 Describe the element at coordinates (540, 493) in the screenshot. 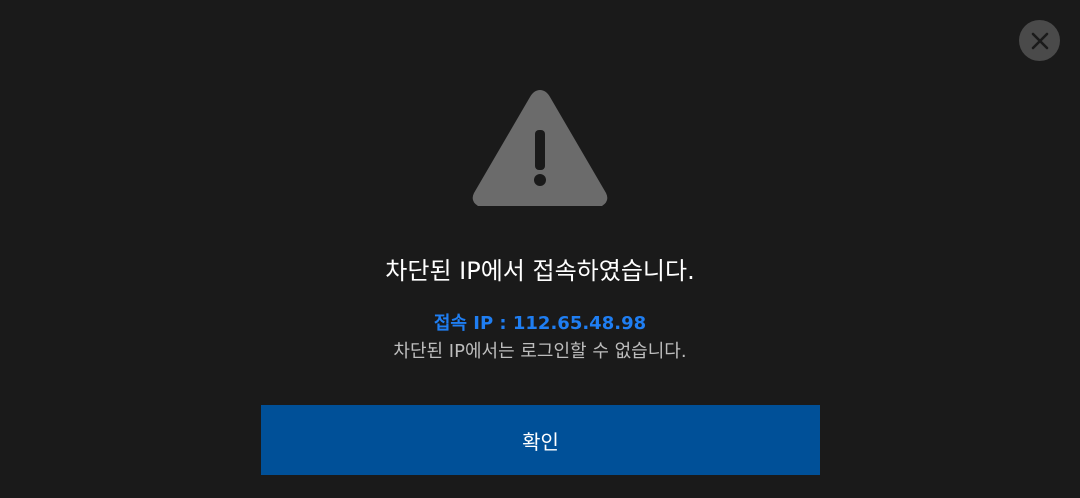

I see `footer-text-clipped` at that location.